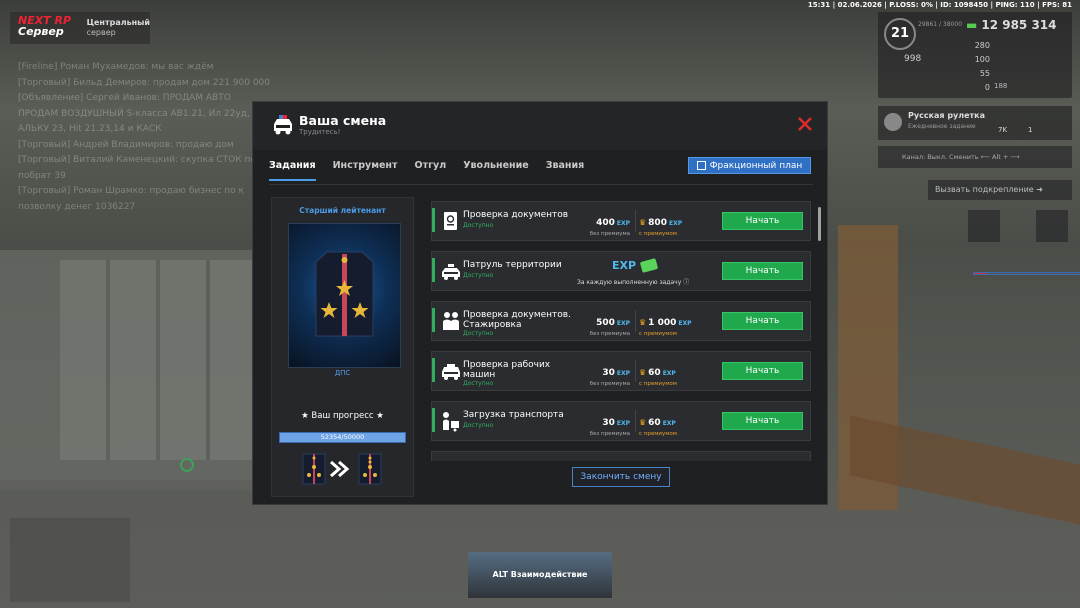 This screenshot has width=1080, height=608. What do you see at coordinates (431, 170) in the screenshot?
I see `tab-dayoff: Отгул` at bounding box center [431, 170].